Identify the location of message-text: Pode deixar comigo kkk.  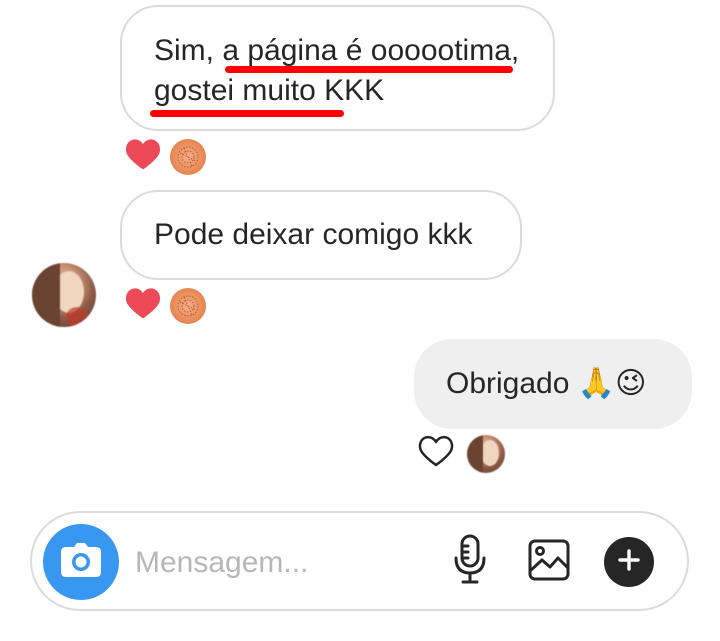
(313, 234).